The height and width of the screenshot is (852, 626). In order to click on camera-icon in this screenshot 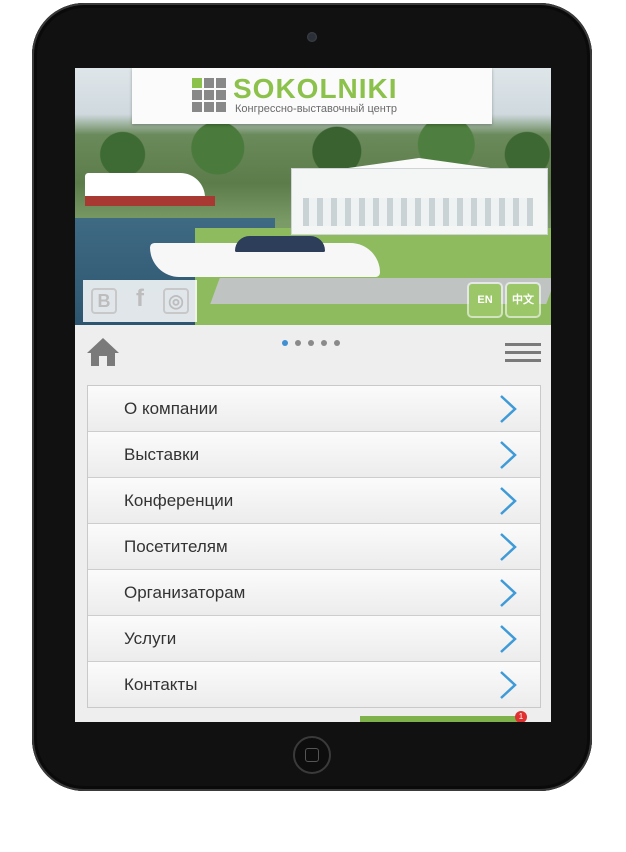, I will do `click(312, 37)`.